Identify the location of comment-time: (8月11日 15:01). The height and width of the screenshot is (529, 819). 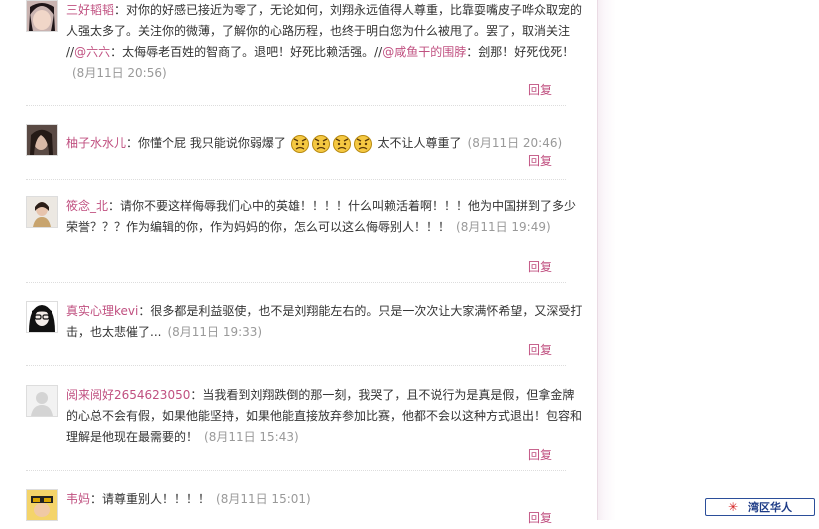
(263, 499).